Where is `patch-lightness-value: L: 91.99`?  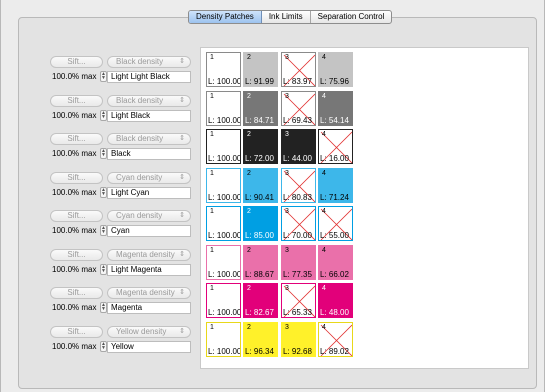 patch-lightness-value: L: 91.99 is located at coordinates (259, 81).